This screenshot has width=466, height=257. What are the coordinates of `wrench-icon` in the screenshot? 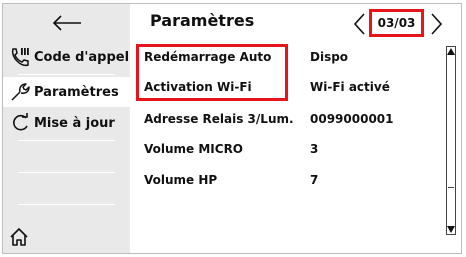 It's located at (20, 92).